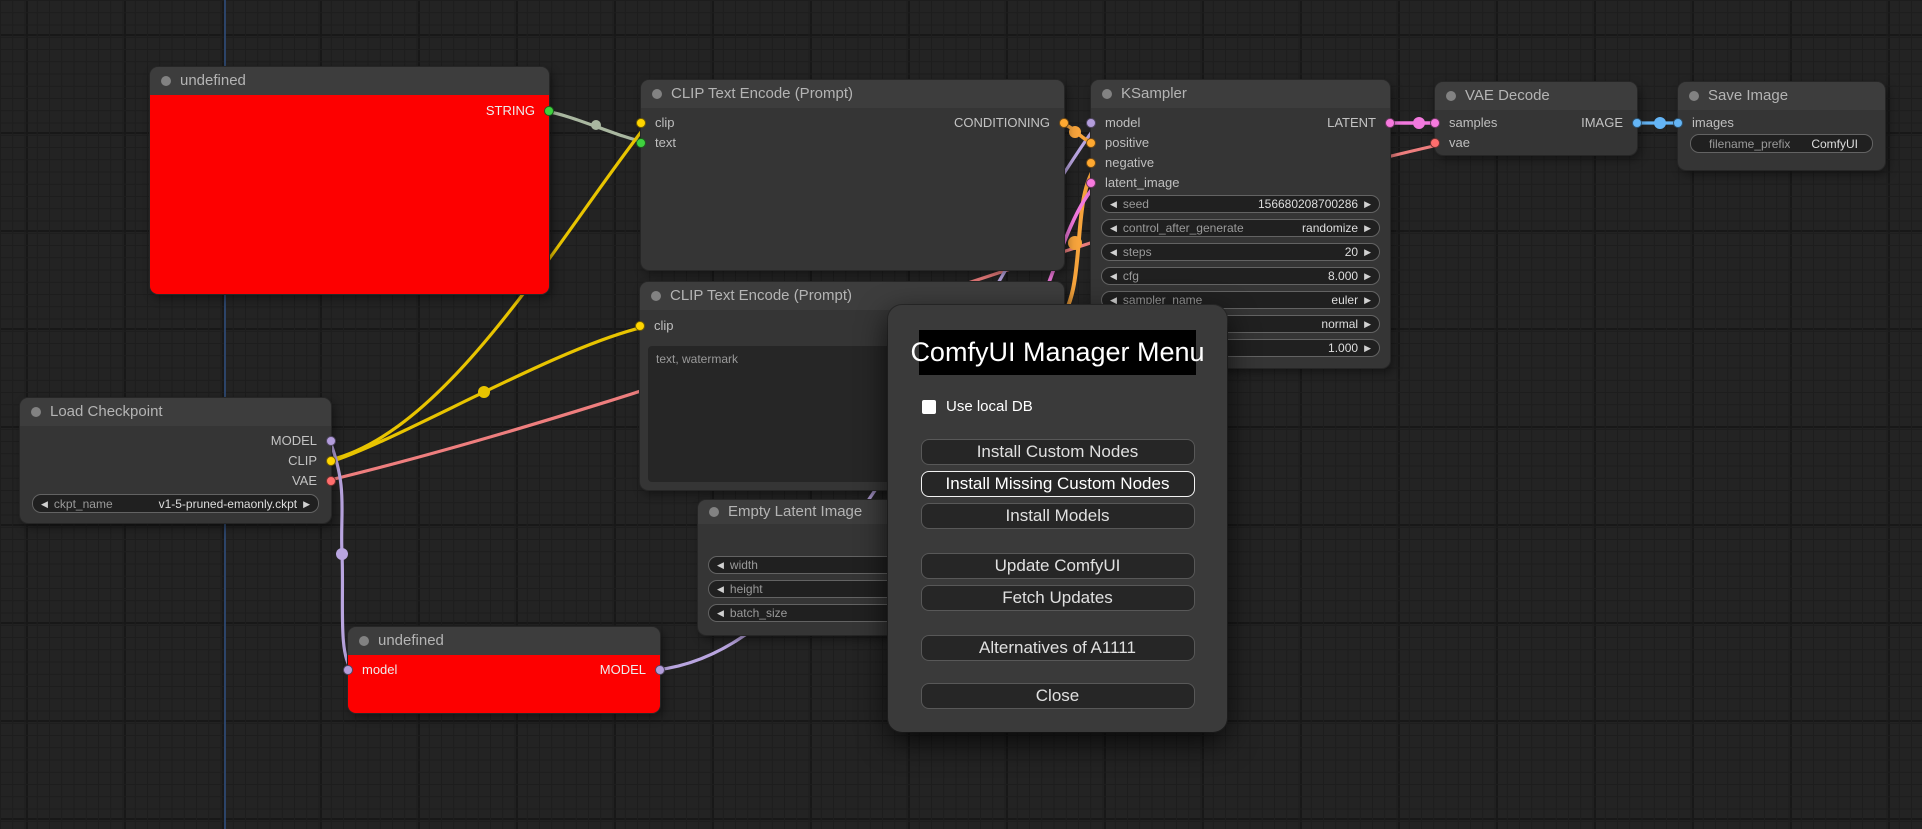 The image size is (1922, 829). What do you see at coordinates (1308, 204) in the screenshot?
I see `widget-value: 156680208700286` at bounding box center [1308, 204].